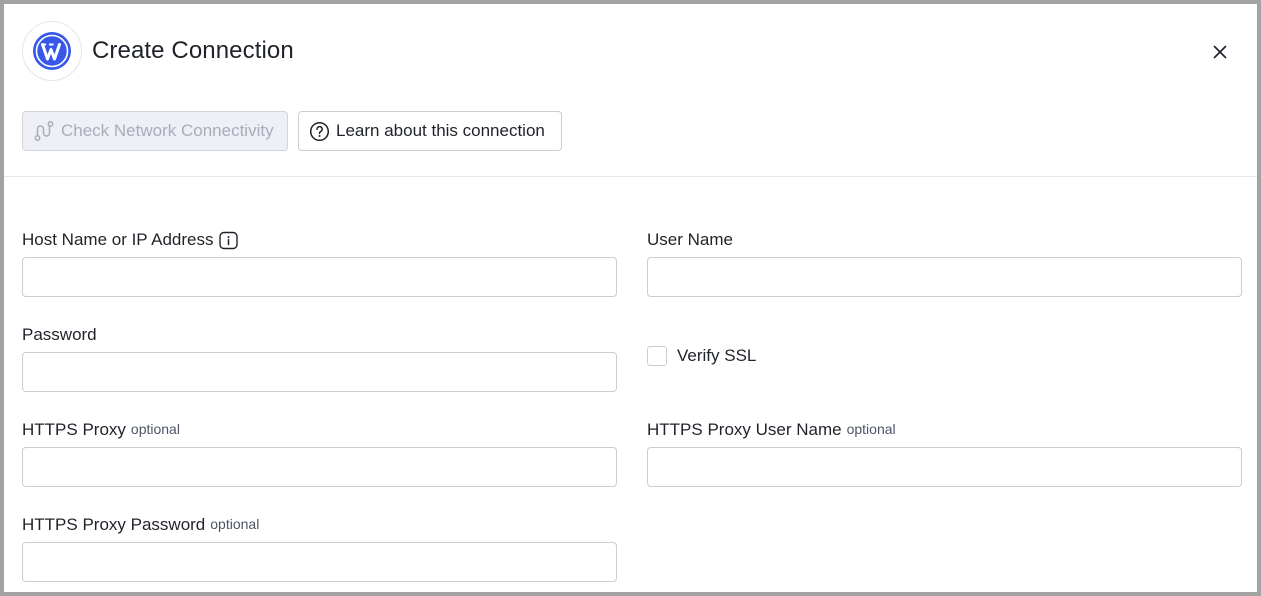  I want to click on check-network-label: Check Network Connectivity, so click(167, 130).